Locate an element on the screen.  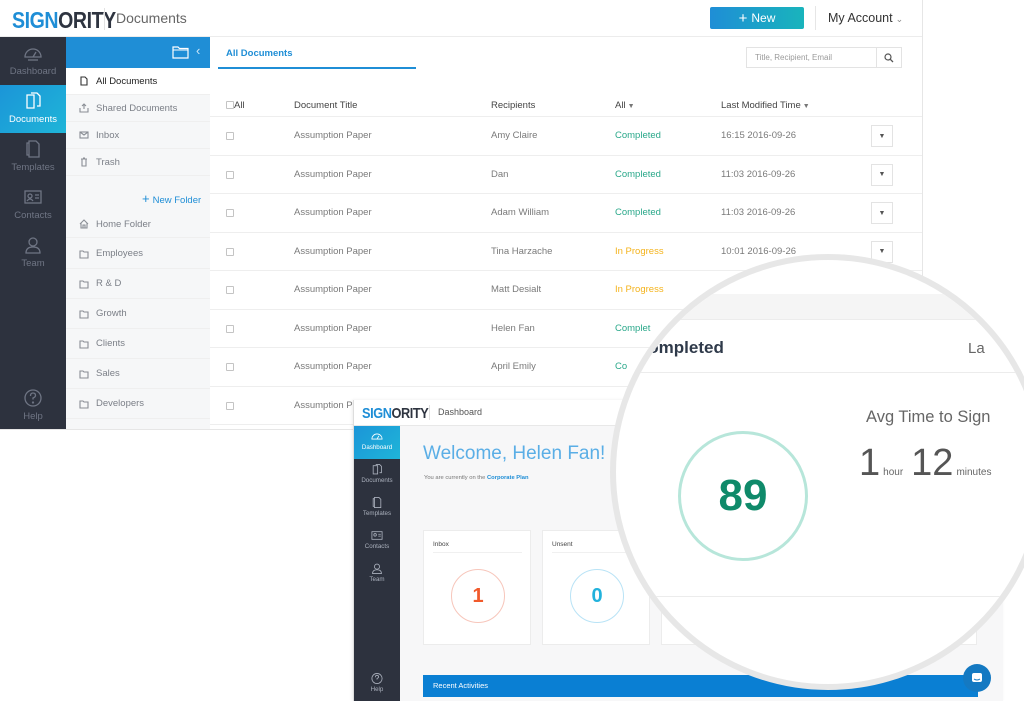
status-filter-dropdown: All ▼ is located at coordinates (625, 105).